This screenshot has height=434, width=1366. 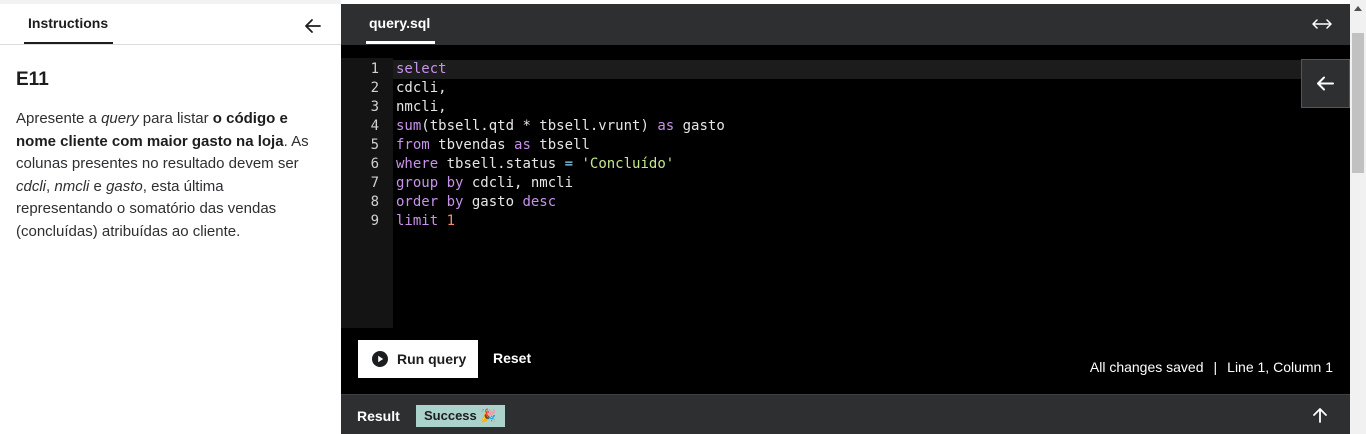 I want to click on toggle-result-button, so click(x=1320, y=415).